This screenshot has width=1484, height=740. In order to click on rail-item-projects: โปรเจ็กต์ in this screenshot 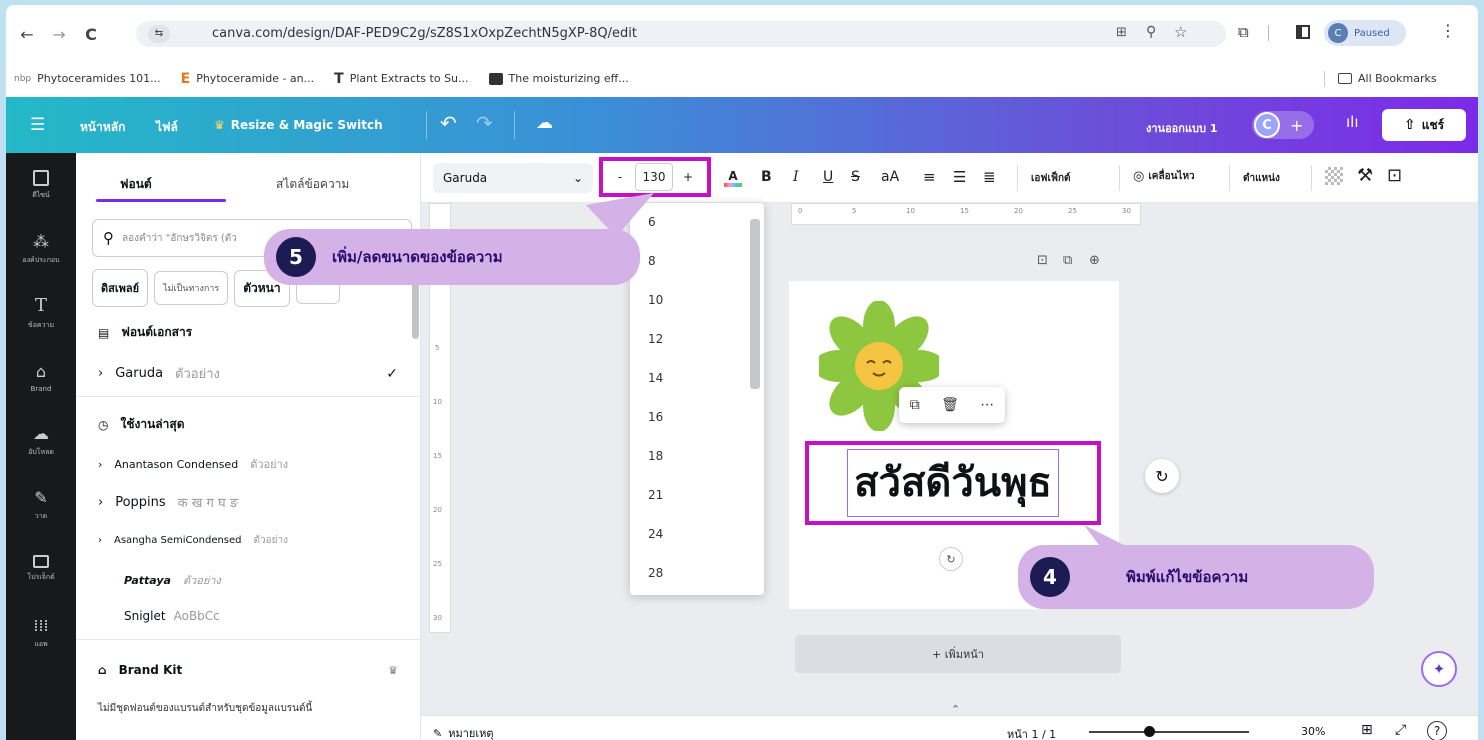, I will do `click(41, 569)`.